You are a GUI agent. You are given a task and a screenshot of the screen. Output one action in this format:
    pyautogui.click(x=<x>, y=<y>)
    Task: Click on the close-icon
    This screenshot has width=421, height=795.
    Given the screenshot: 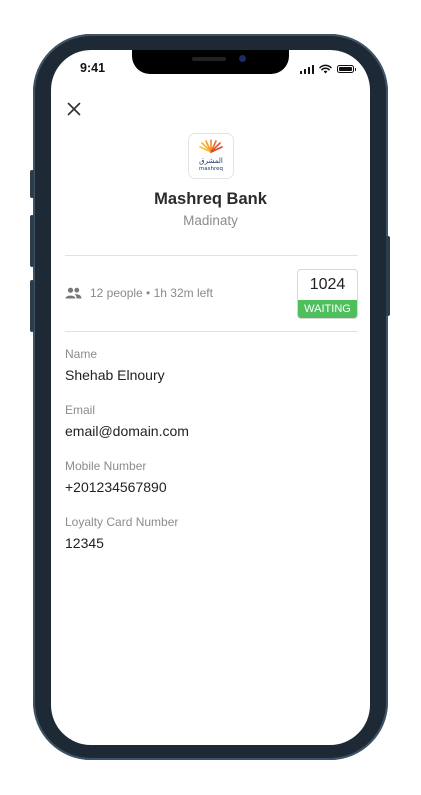 What is the action you would take?
    pyautogui.click(x=74, y=109)
    